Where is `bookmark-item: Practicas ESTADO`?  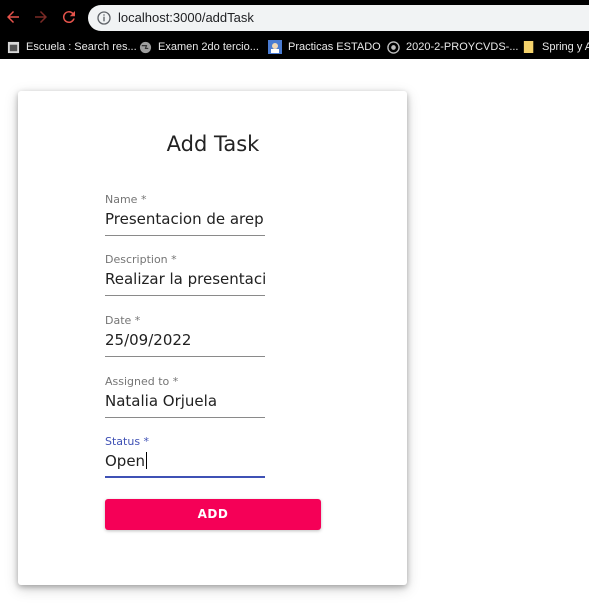
bookmark-item: Practicas ESTADO is located at coordinates (324, 47).